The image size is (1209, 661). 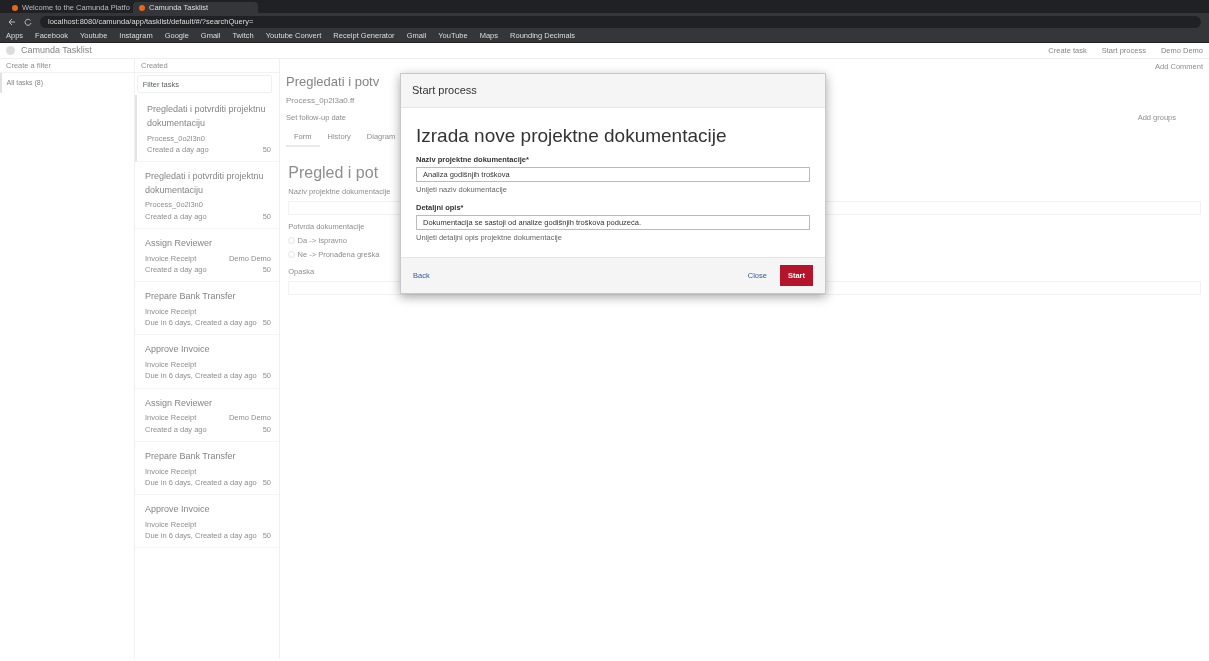 I want to click on form-heading: Izrada nove projektne dokumentacije, so click(x=572, y=135).